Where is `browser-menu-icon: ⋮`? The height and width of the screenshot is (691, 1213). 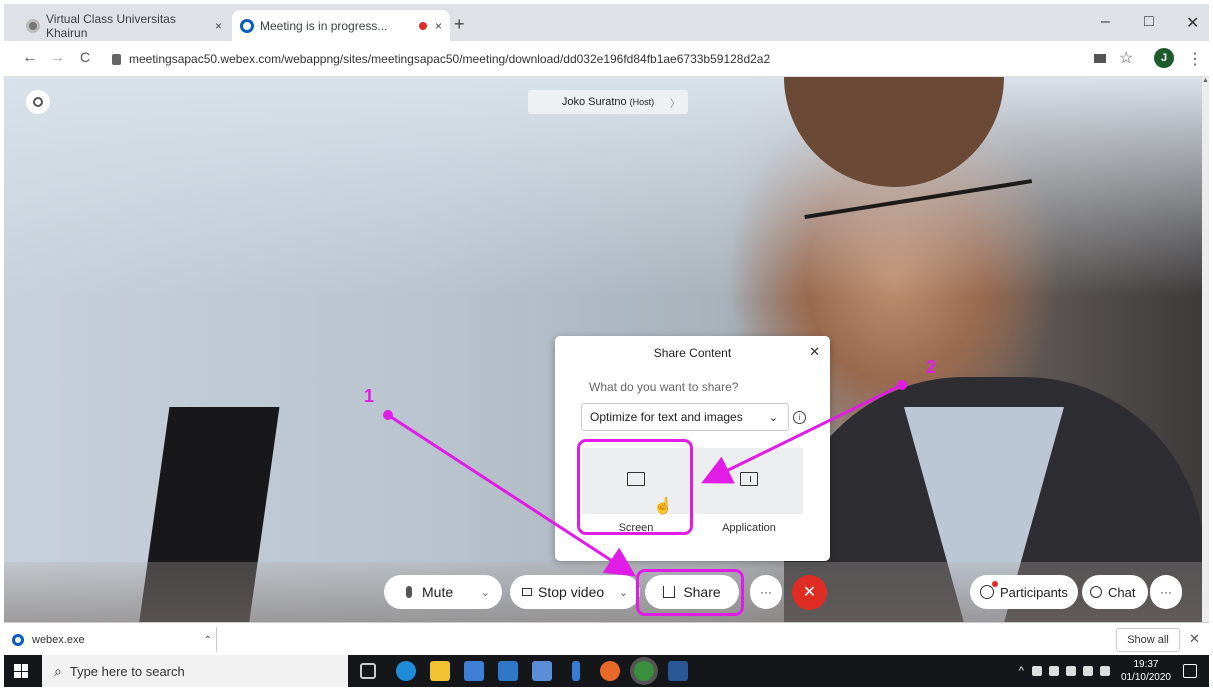
browser-menu-icon: ⋮ is located at coordinates (1195, 59).